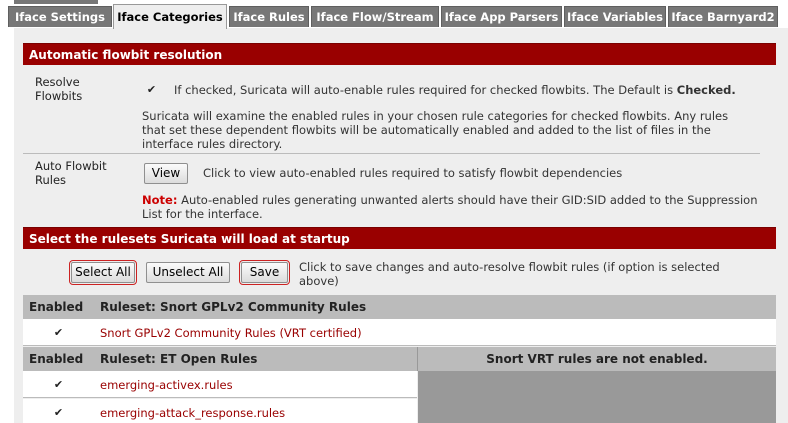  What do you see at coordinates (71, 173) in the screenshot?
I see `auto-flowbit-rules-label: Auto Flowbit Rules` at bounding box center [71, 173].